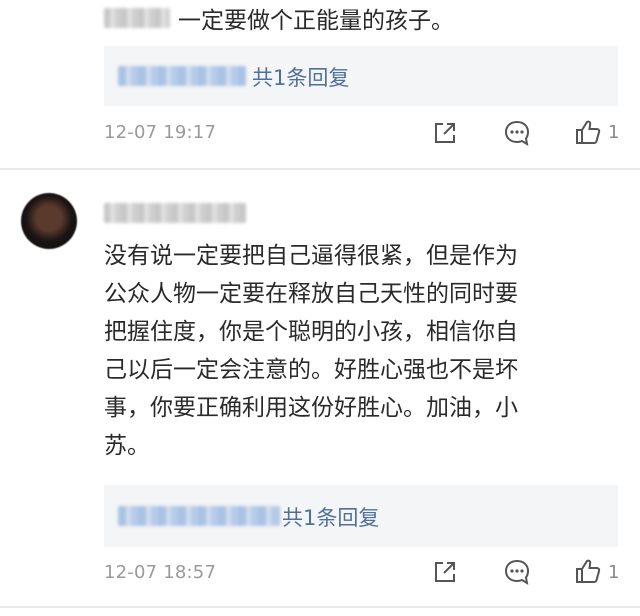 This screenshot has height=616, width=640. I want to click on comment-text-line: 己以后一定会注意的。好胜心强也不是坏, so click(311, 370).